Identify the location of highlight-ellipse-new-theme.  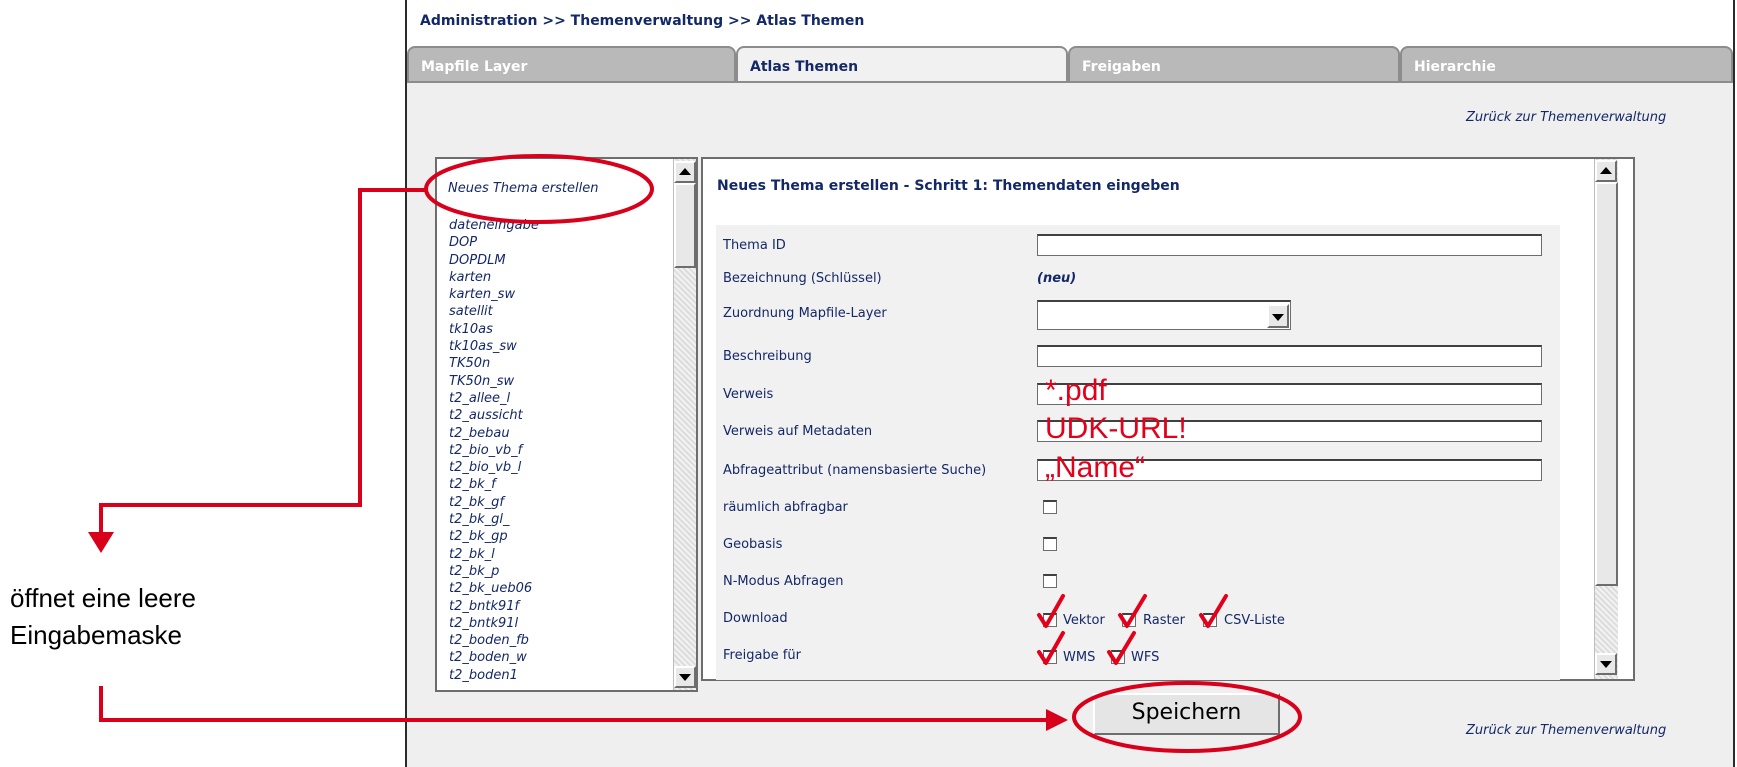
(539, 189).